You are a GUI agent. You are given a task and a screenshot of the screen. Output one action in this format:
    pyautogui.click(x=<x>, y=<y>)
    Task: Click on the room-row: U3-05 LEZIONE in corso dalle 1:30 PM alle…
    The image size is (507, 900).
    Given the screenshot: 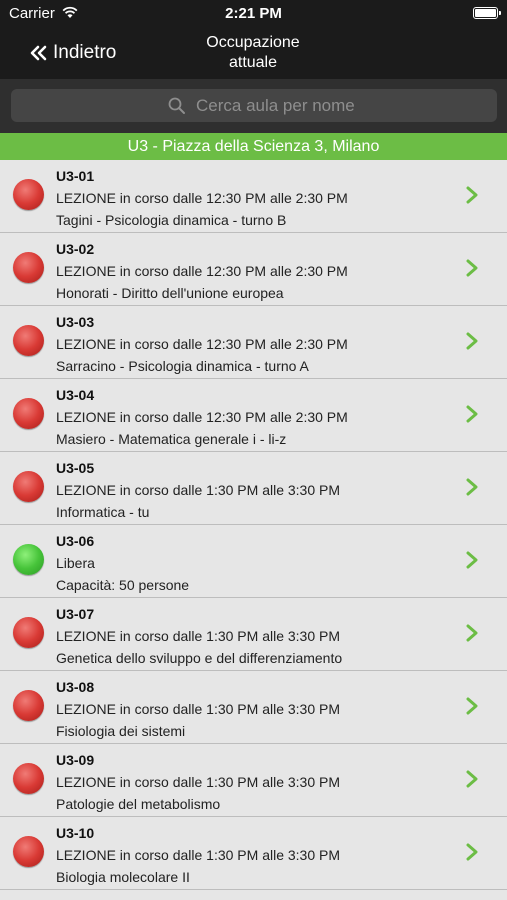 What is the action you would take?
    pyautogui.click(x=253, y=488)
    